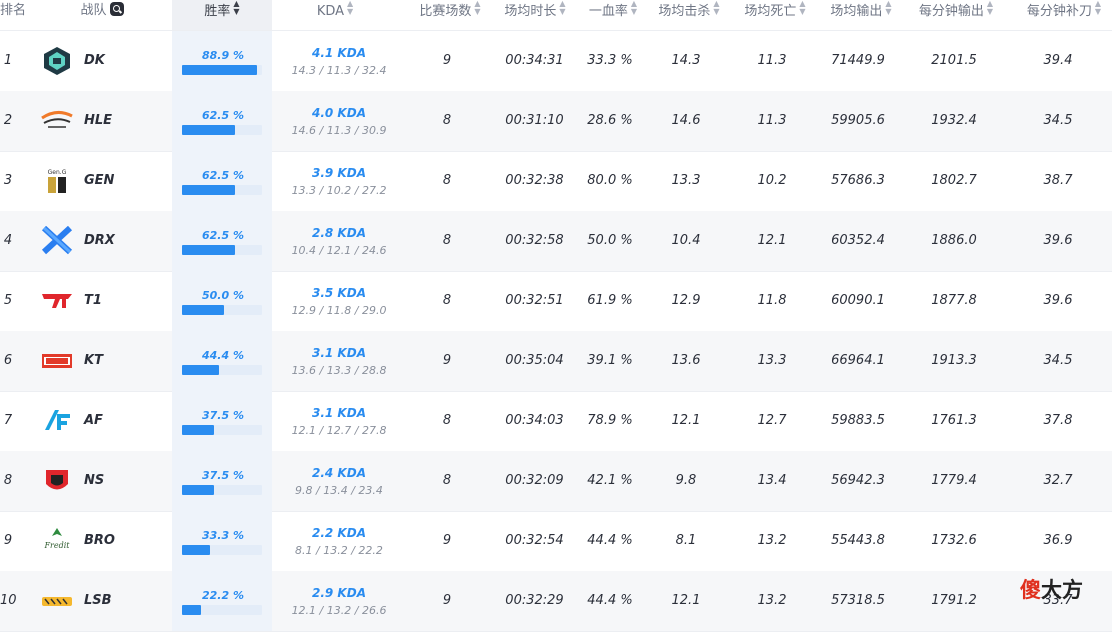 This screenshot has width=1112, height=632. What do you see at coordinates (114, 181) in the screenshot?
I see `team-name: GEN` at bounding box center [114, 181].